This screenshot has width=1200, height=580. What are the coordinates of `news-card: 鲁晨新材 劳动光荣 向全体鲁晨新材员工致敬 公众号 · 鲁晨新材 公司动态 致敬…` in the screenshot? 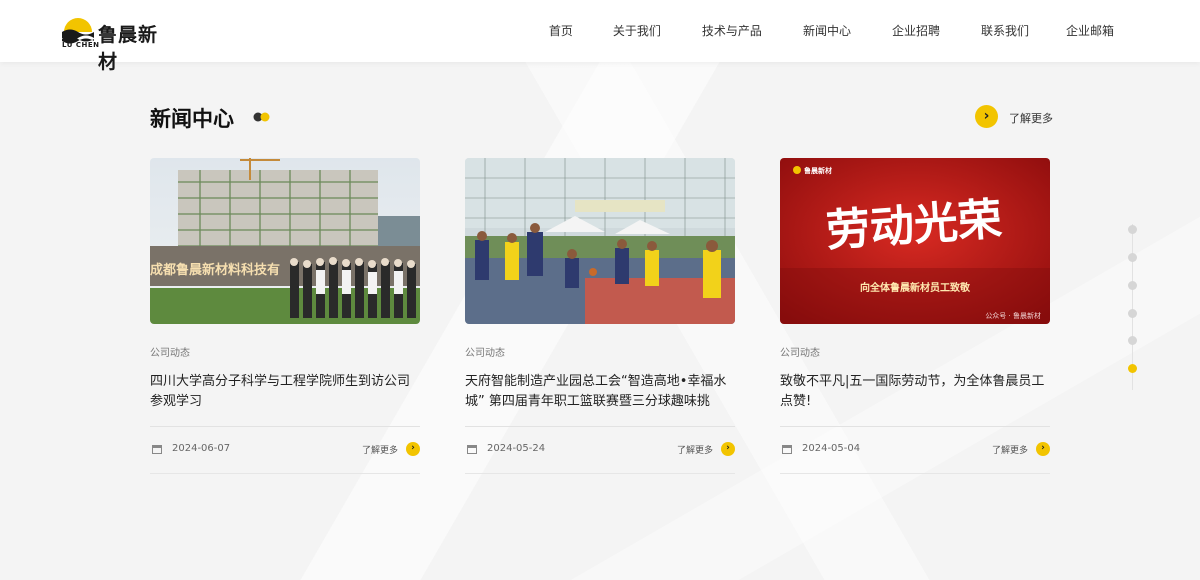 It's located at (915, 316).